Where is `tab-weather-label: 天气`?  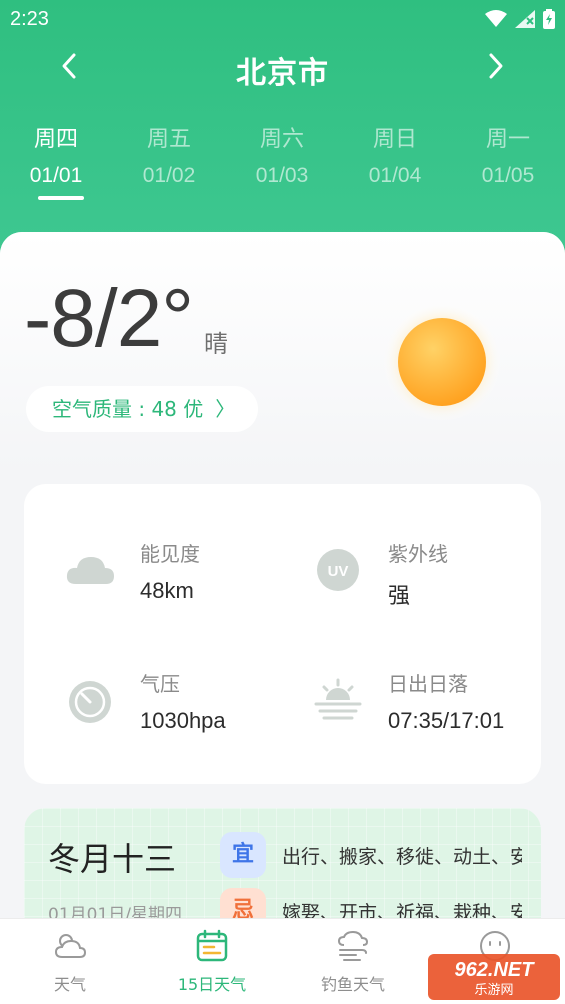 tab-weather-label: 天气 is located at coordinates (69, 984).